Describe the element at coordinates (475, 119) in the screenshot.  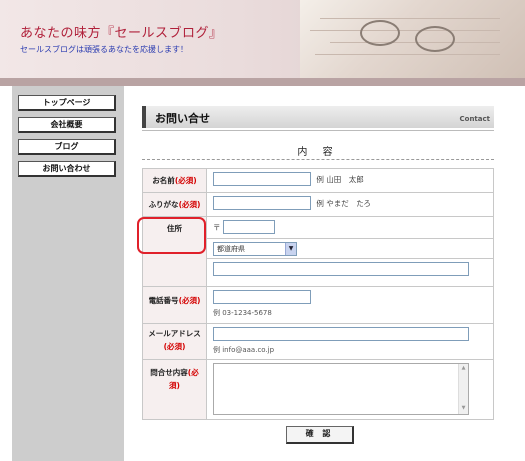
I see `page-title-en: Contact` at that location.